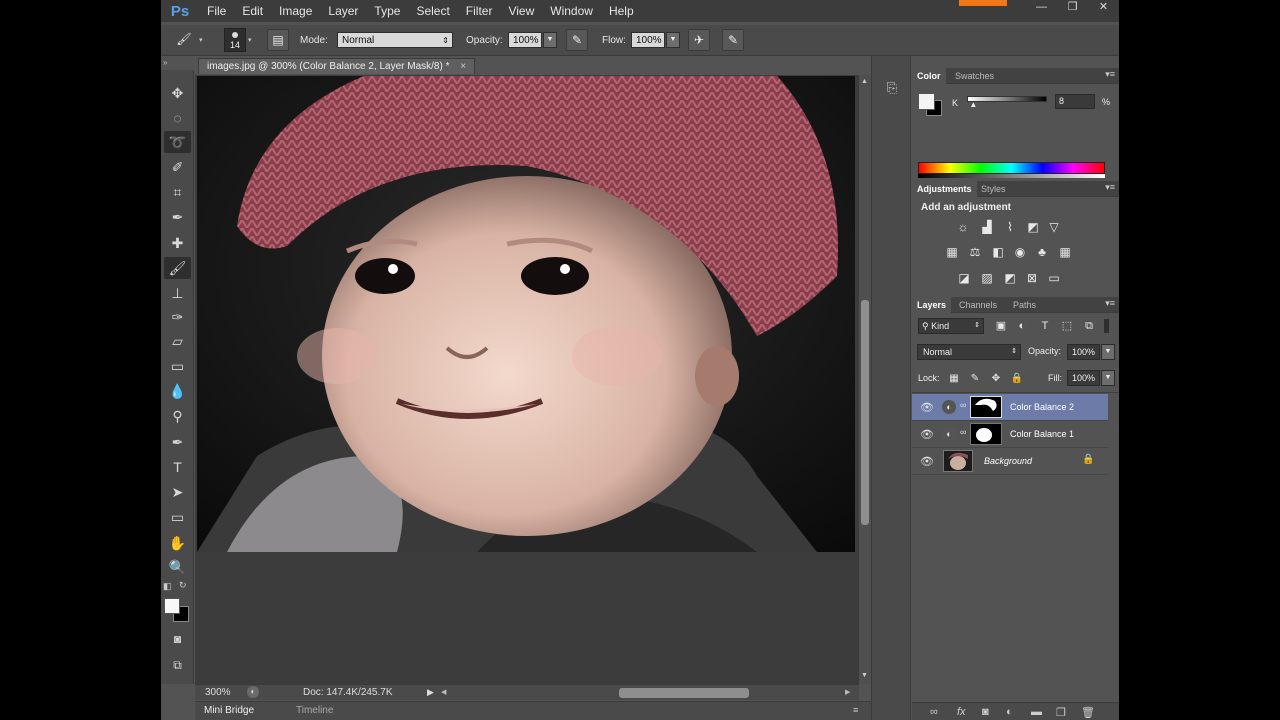 The width and height of the screenshot is (1280, 720). Describe the element at coordinates (975, 252) in the screenshot. I see `color-balance-icon: ⚖` at that location.